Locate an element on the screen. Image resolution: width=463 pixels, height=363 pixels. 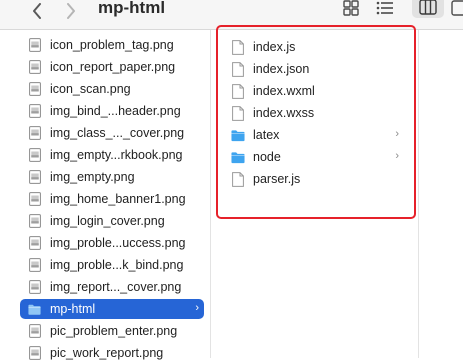
icon-grid-view-icon is located at coordinates (351, 8).